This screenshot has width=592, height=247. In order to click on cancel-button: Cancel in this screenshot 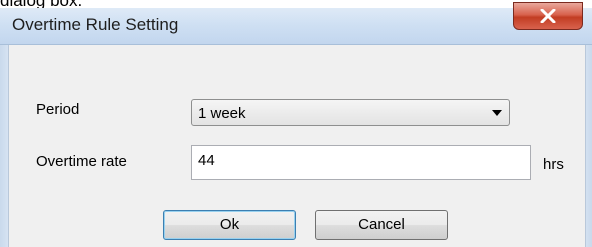, I will do `click(381, 225)`.